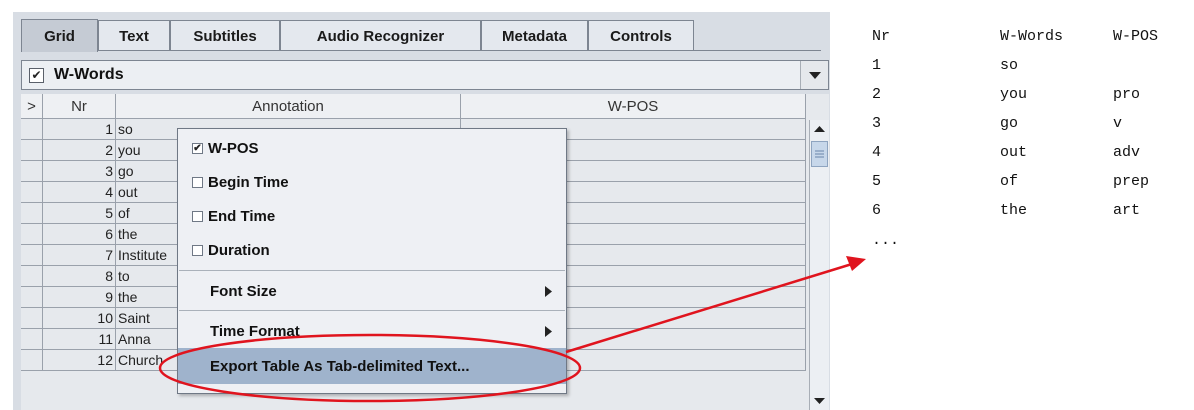 Image resolution: width=1194 pixels, height=410 pixels. I want to click on menu-item-label: Time Format, so click(255, 331).